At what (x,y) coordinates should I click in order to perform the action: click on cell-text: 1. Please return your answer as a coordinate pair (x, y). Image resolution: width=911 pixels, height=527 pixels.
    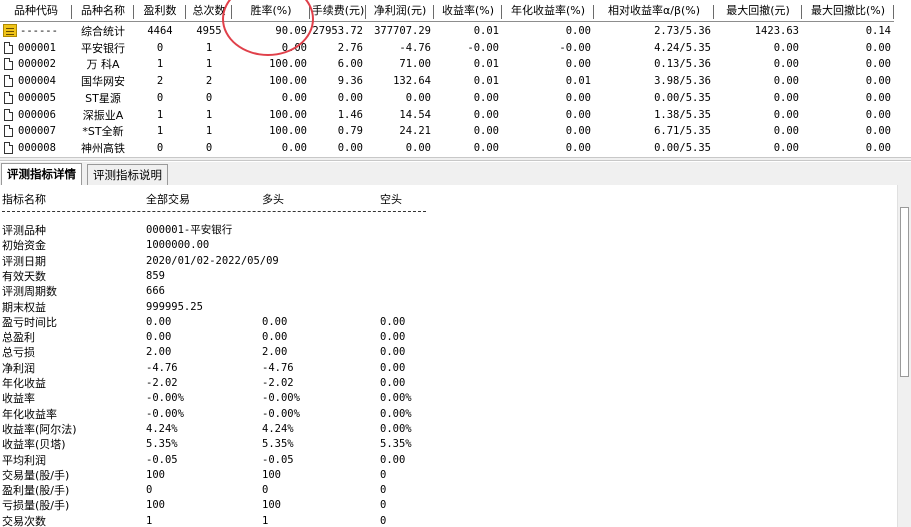
    Looking at the image, I should click on (160, 64).